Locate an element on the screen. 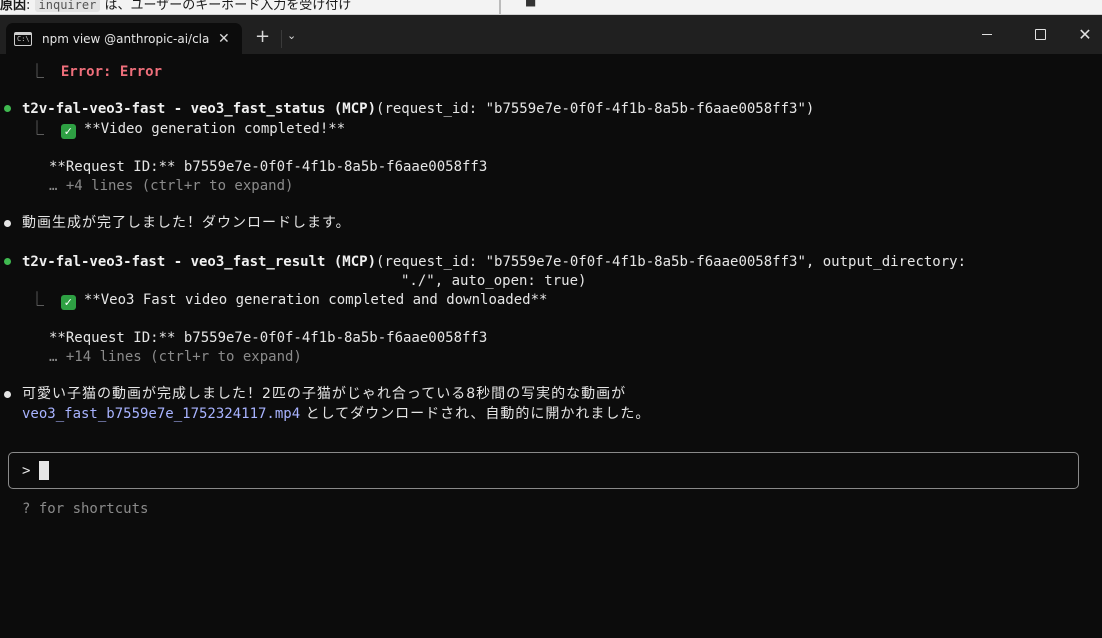 Image resolution: width=1102 pixels, height=638 pixels. assistant-message-2-rest: としてダウンロードされ、自動的に開かれました。 is located at coordinates (475, 414).